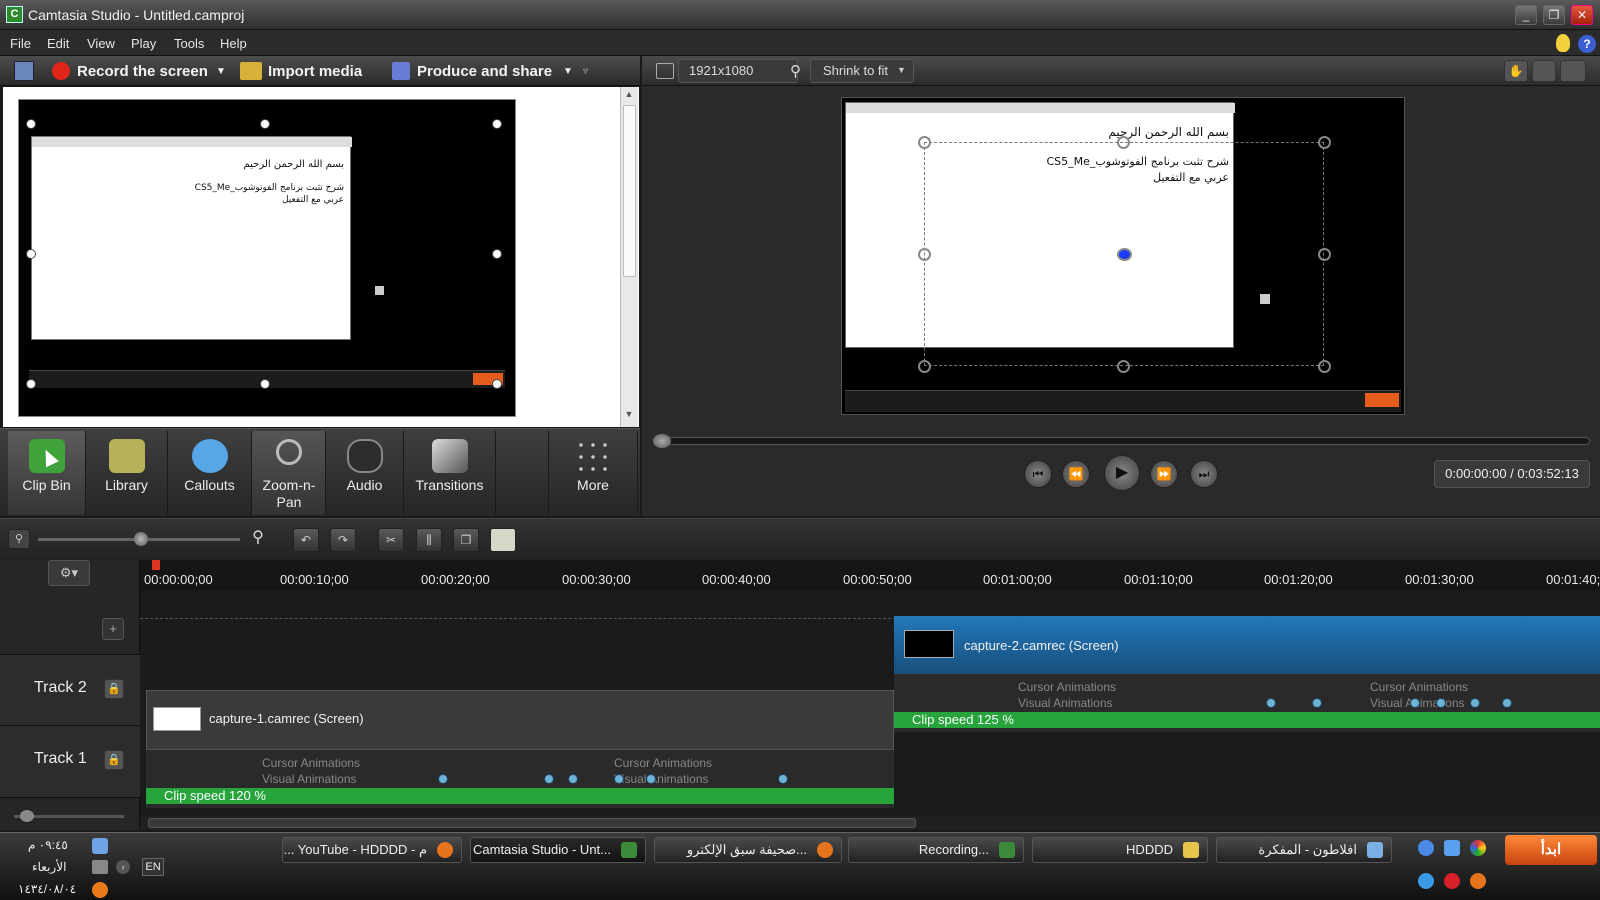 Image resolution: width=1600 pixels, height=900 pixels. I want to click on track-height-thumb, so click(27, 816).